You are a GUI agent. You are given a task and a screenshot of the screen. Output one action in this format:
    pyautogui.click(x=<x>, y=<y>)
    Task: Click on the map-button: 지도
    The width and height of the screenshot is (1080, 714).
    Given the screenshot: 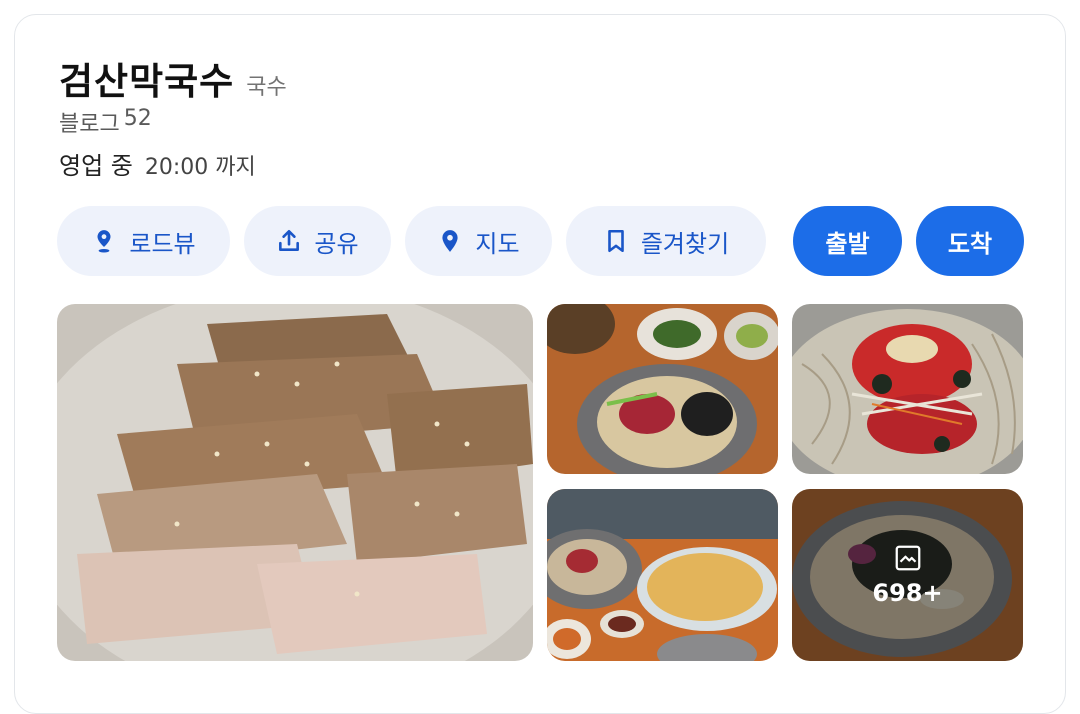 What is the action you would take?
    pyautogui.click(x=478, y=241)
    